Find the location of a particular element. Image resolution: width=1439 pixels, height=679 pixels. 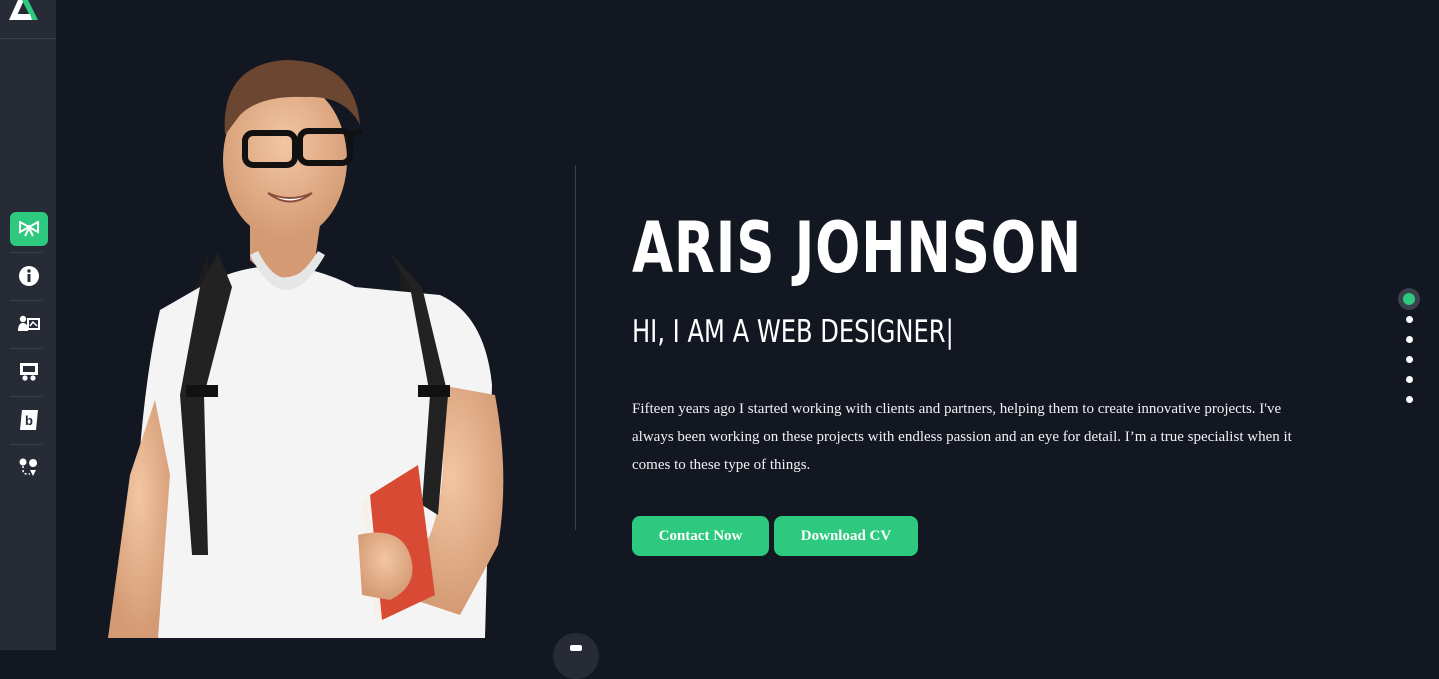

portfolio-icon is located at coordinates (29, 372).